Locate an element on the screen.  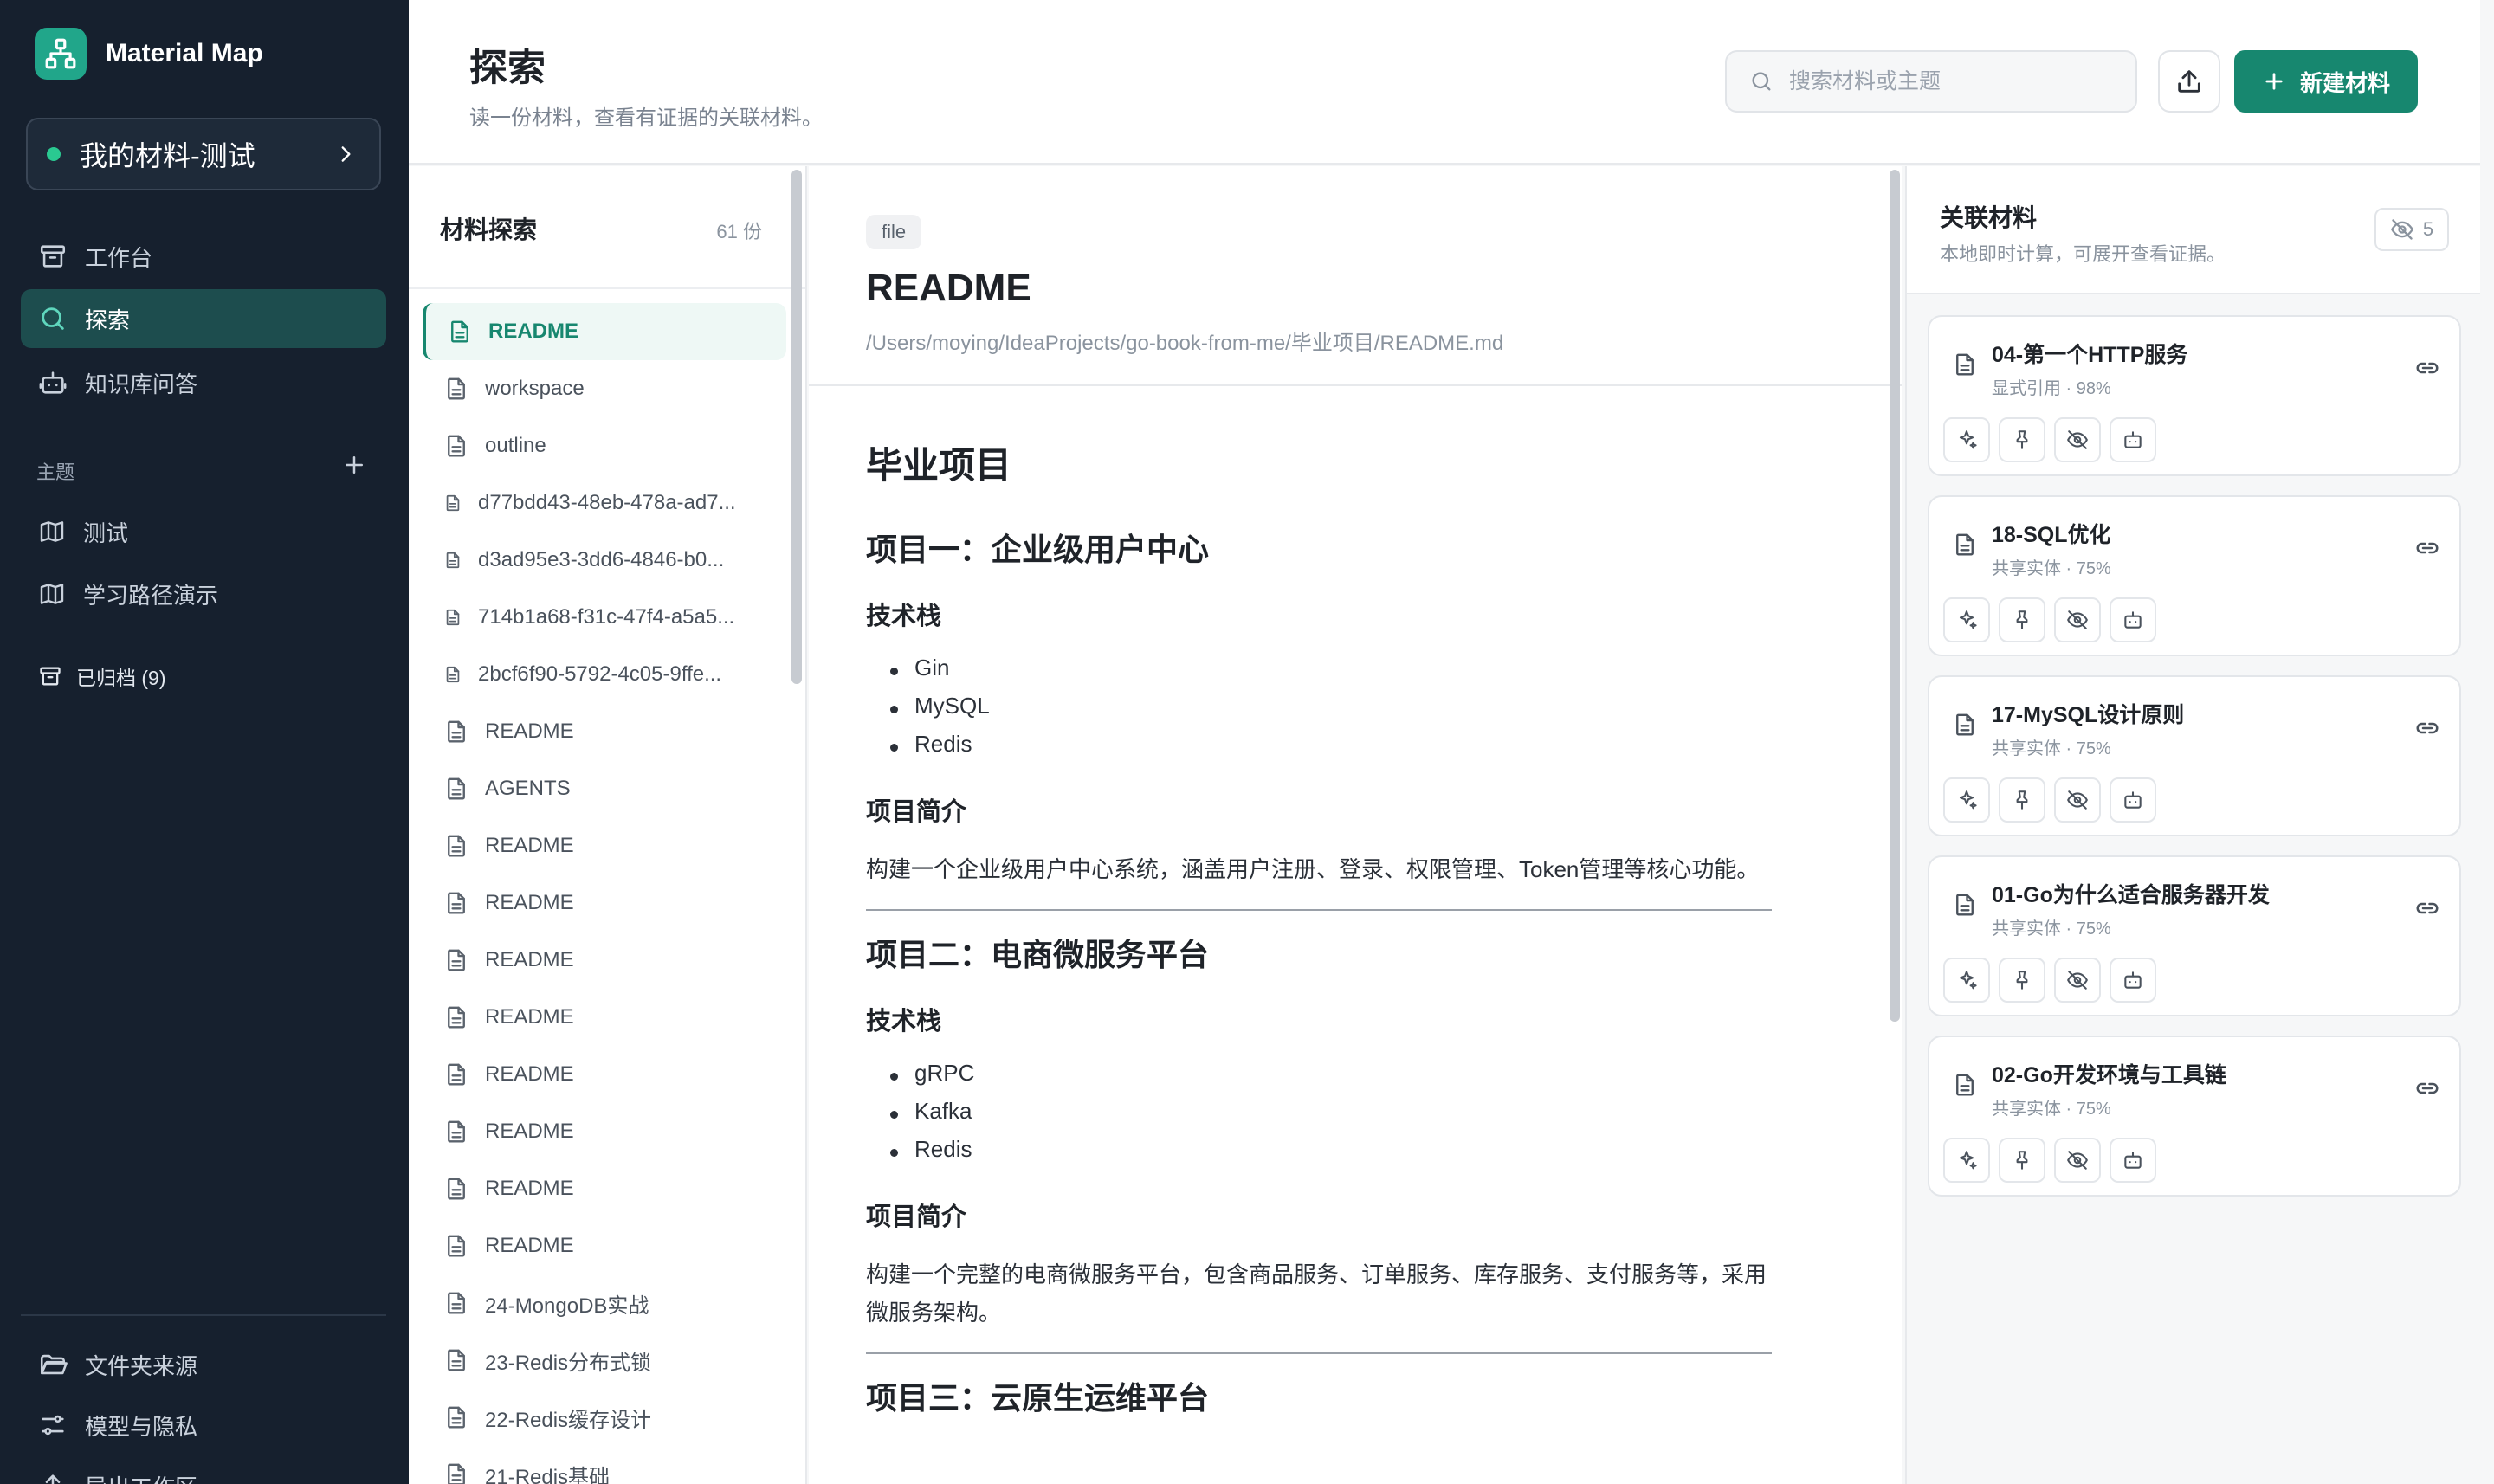
related-card: 01-Go为什么适合服务器开发 共享实体 · 75% is located at coordinates (2195, 936).